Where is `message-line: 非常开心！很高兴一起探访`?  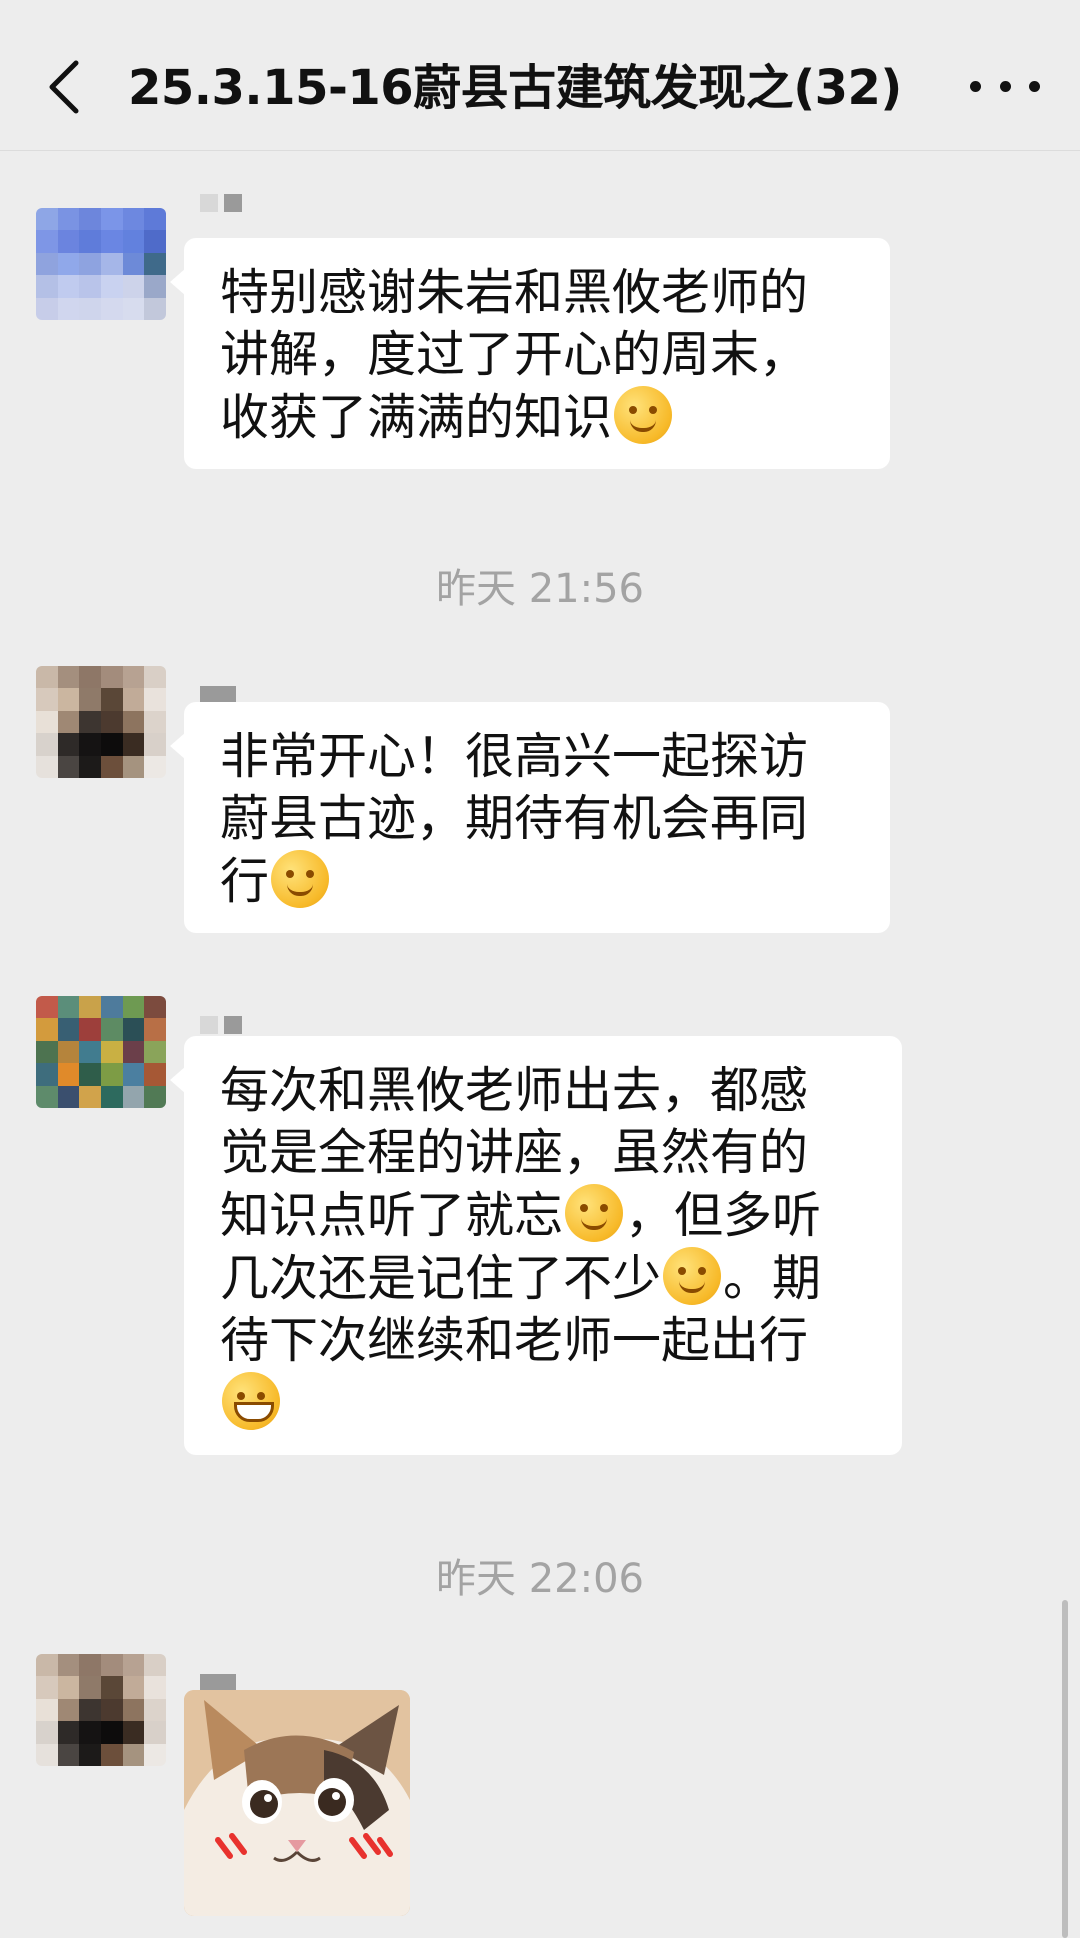 message-line: 非常开心！很高兴一起探访 is located at coordinates (514, 756).